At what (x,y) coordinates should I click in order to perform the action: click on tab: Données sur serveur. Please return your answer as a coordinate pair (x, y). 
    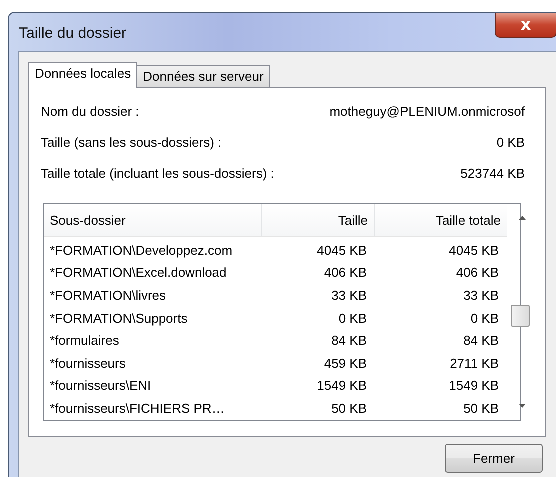
    Looking at the image, I should click on (203, 76).